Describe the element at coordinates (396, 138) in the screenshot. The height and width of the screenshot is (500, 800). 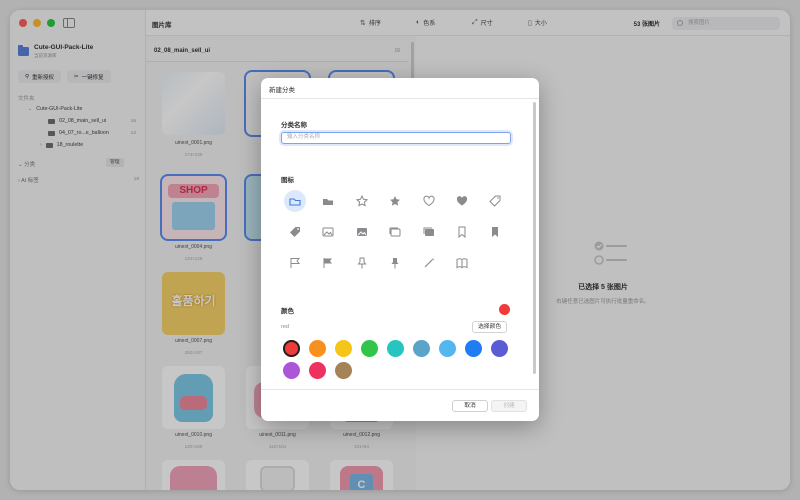
I see `category-name-input: 输入分类名称` at that location.